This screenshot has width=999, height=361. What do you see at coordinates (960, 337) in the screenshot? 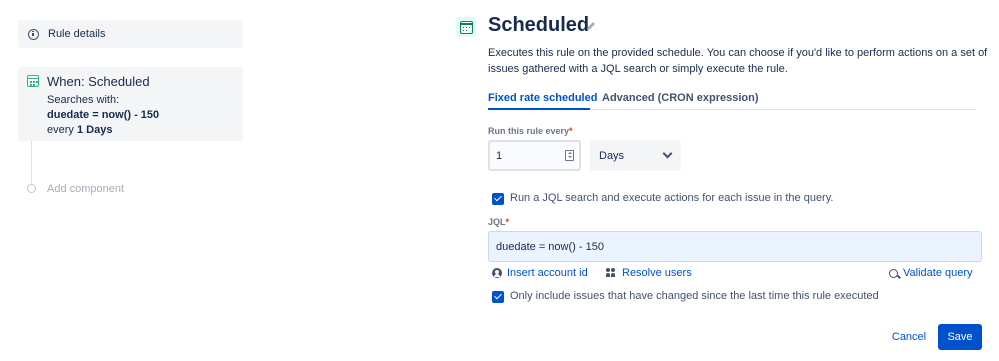
I see `save-button: Save` at bounding box center [960, 337].